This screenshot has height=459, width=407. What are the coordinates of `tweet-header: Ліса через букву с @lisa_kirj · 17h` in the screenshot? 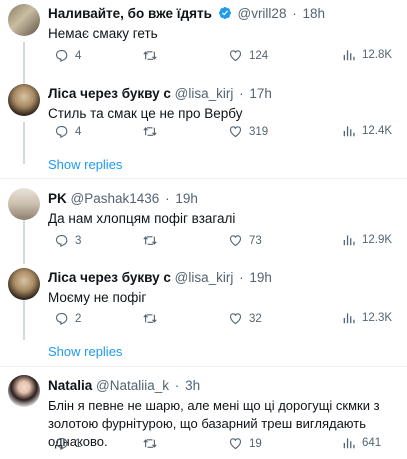 It's located at (224, 93).